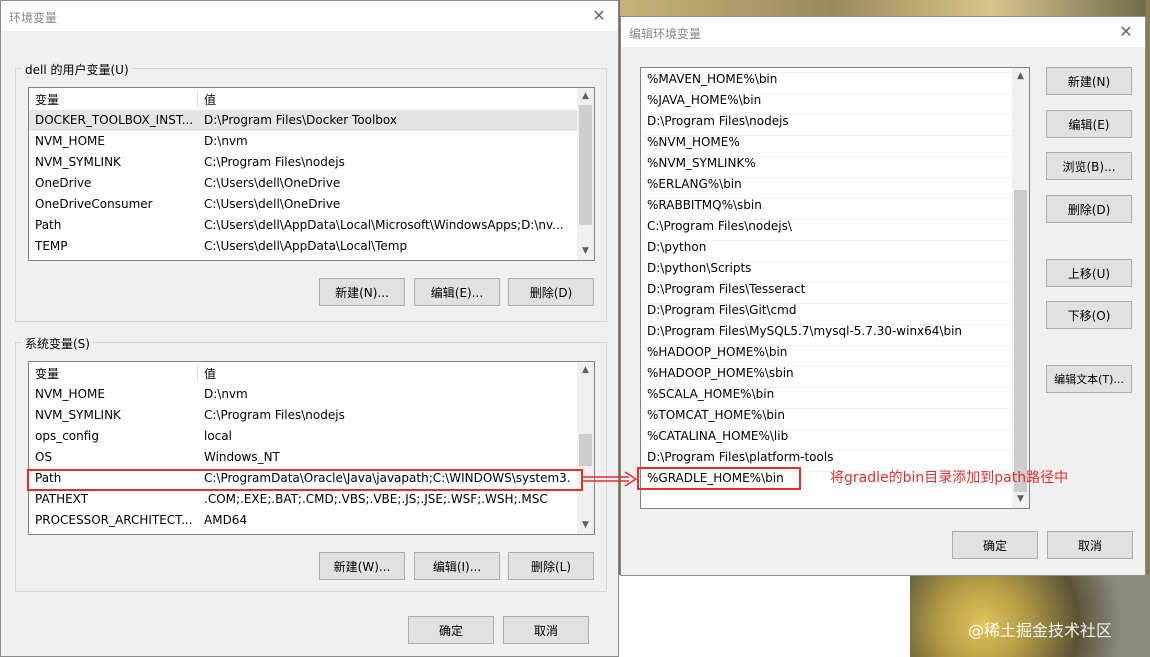  What do you see at coordinates (827, 205) in the screenshot?
I see `list-item: %RABBITMQ%\sbin` at bounding box center [827, 205].